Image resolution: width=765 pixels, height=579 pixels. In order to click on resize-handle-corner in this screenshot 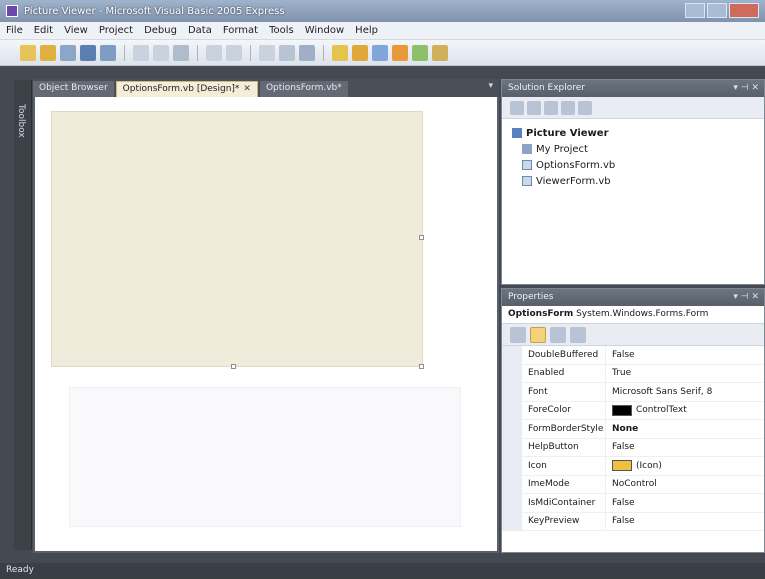, I will do `click(421, 366)`.